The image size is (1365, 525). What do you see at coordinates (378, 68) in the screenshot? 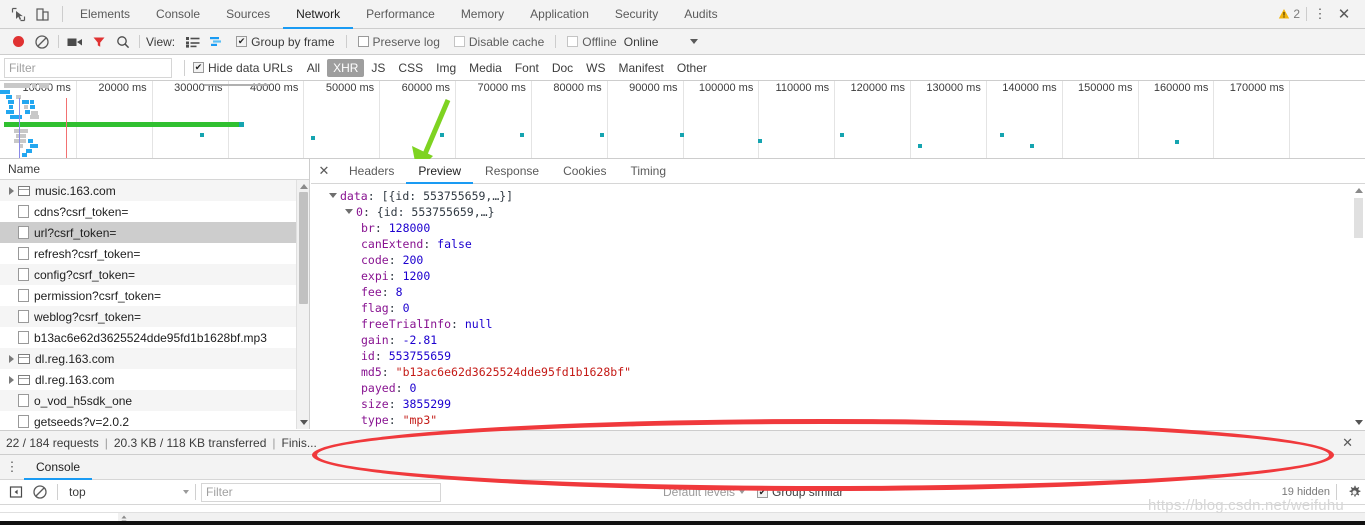
I see `type-chip-js: JS` at bounding box center [378, 68].